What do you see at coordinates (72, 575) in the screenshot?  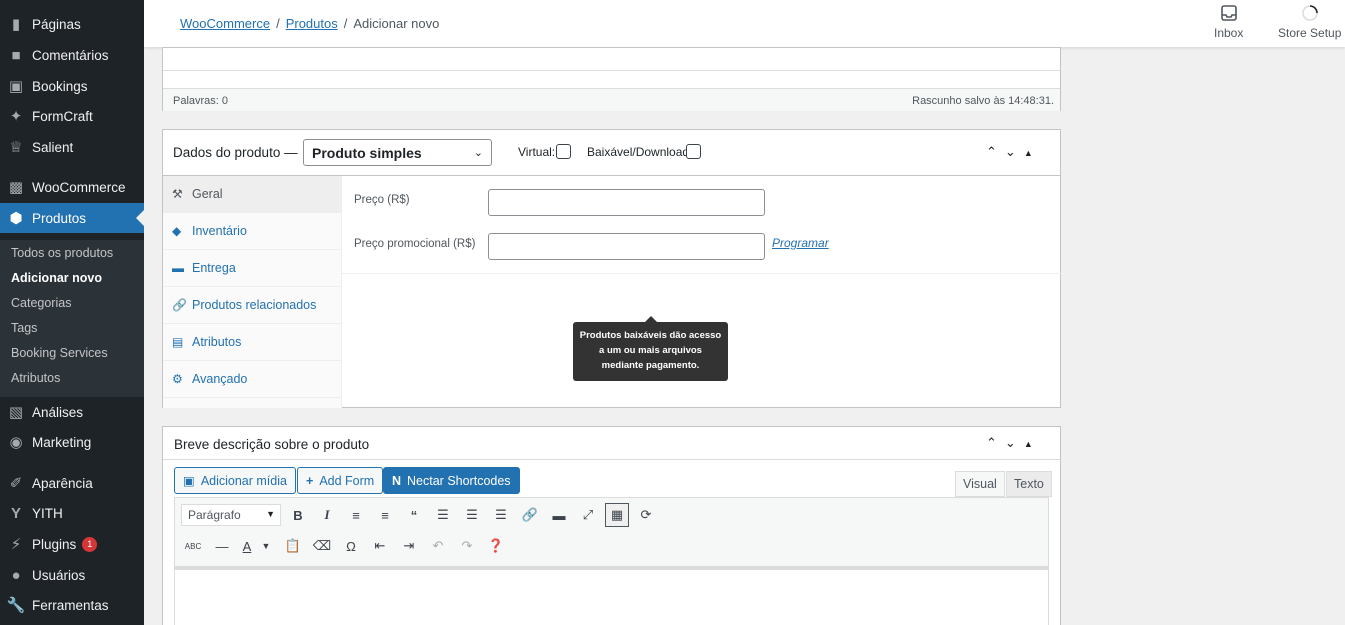 I see `menu-item-usuarios: ● Usuários` at bounding box center [72, 575].